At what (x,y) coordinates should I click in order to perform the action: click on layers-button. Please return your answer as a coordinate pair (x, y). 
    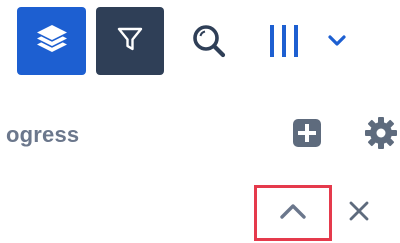
    Looking at the image, I should click on (51, 41).